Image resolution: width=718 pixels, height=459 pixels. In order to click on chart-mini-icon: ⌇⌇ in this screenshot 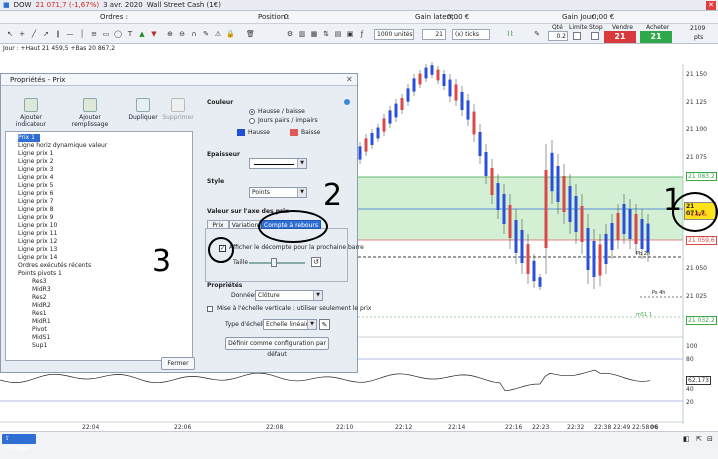, I will do `click(510, 34)`.